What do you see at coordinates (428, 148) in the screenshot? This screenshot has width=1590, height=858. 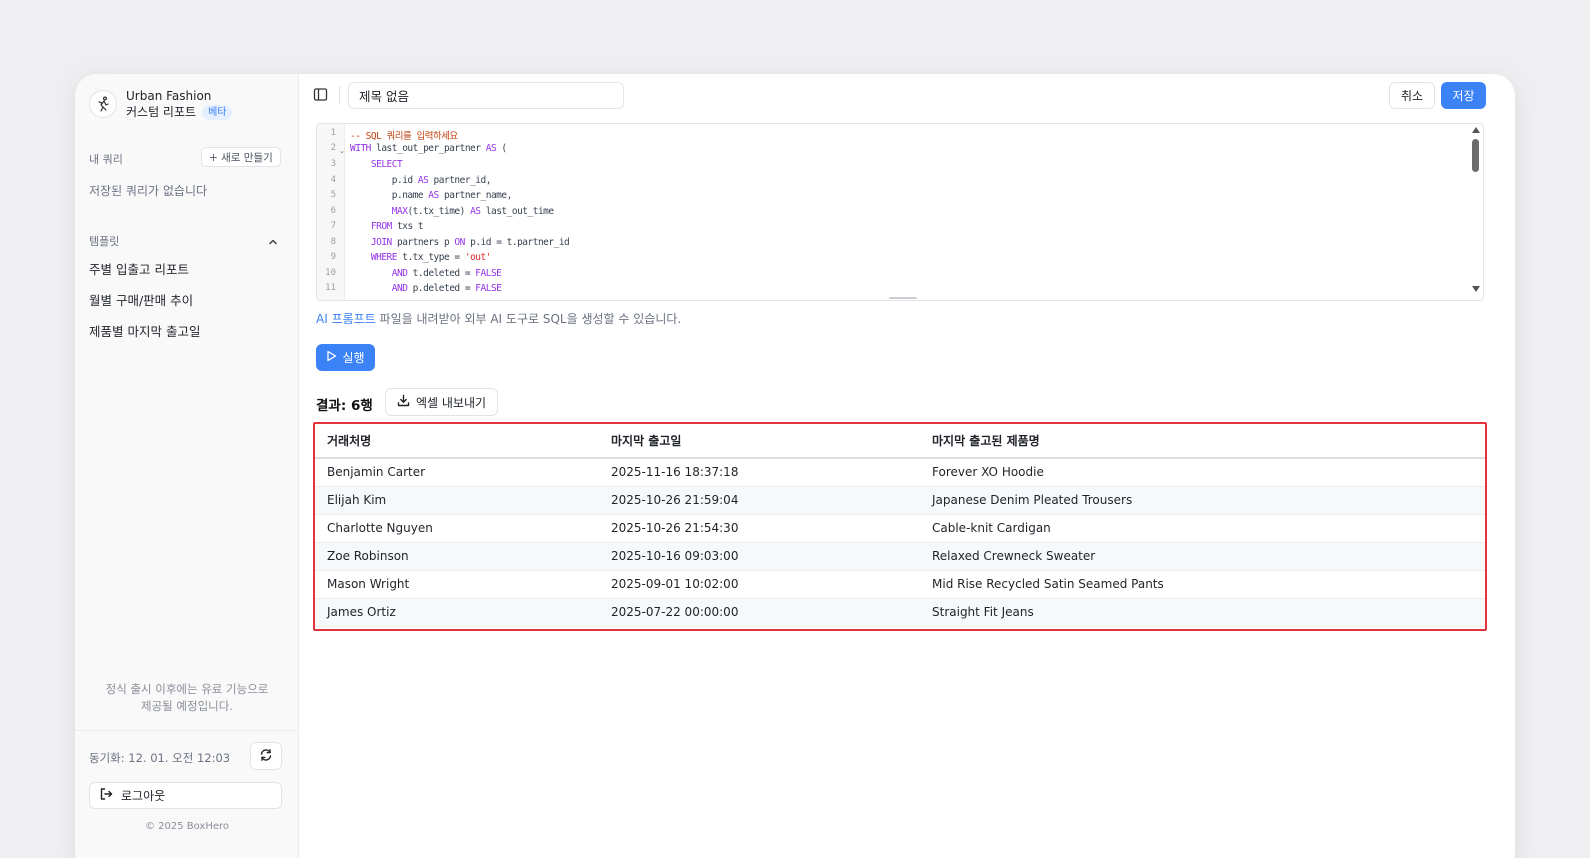 I see `code-line: WITH last_out_per_partner AS (` at bounding box center [428, 148].